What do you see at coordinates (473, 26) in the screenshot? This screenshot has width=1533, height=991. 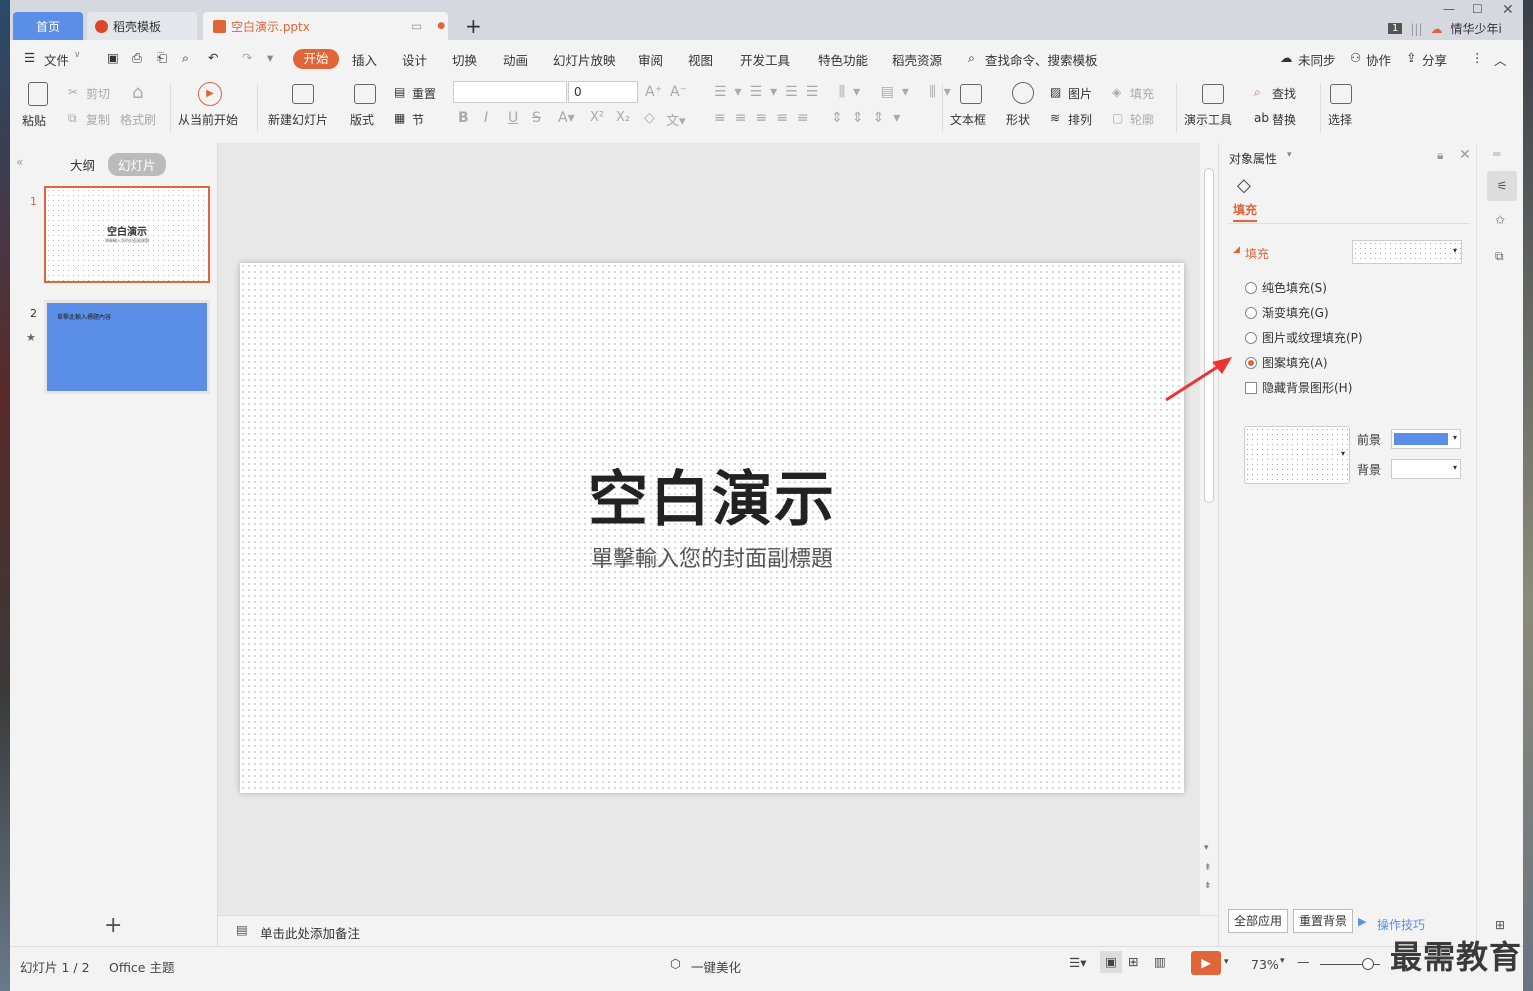 I see `new-tab-button: +` at bounding box center [473, 26].